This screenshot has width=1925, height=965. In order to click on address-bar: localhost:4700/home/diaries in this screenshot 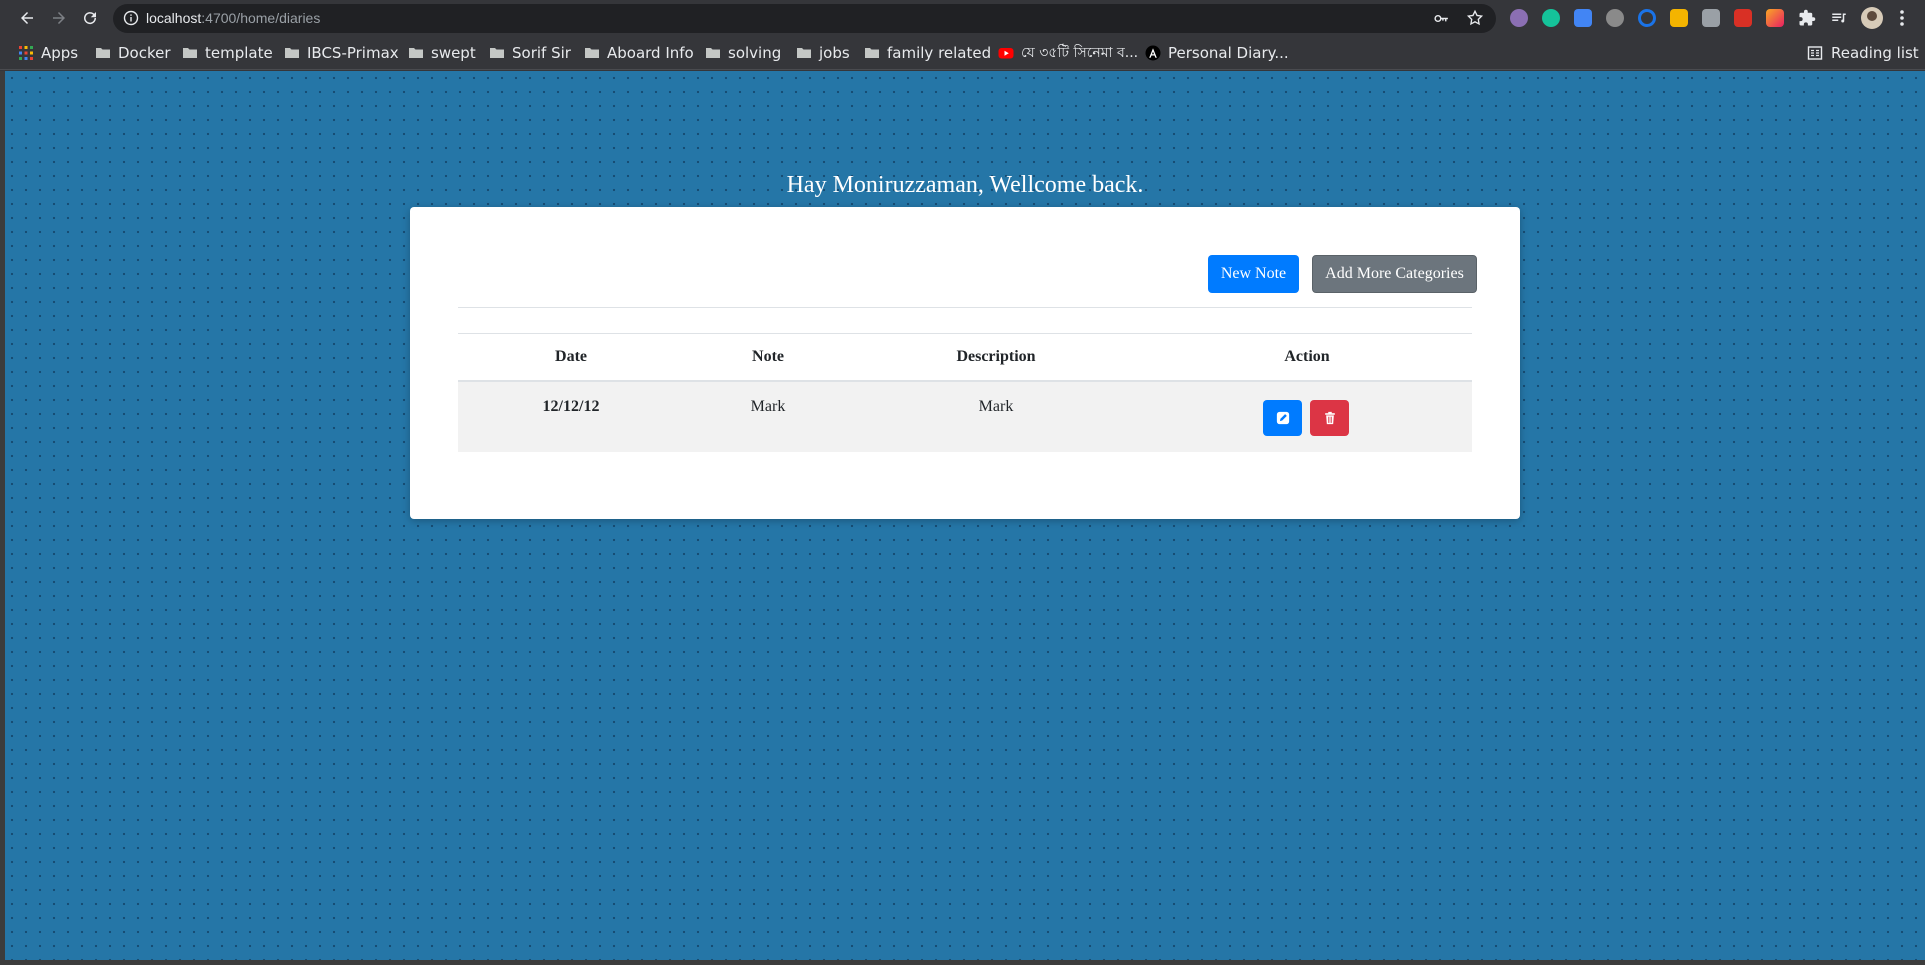, I will do `click(804, 18)`.